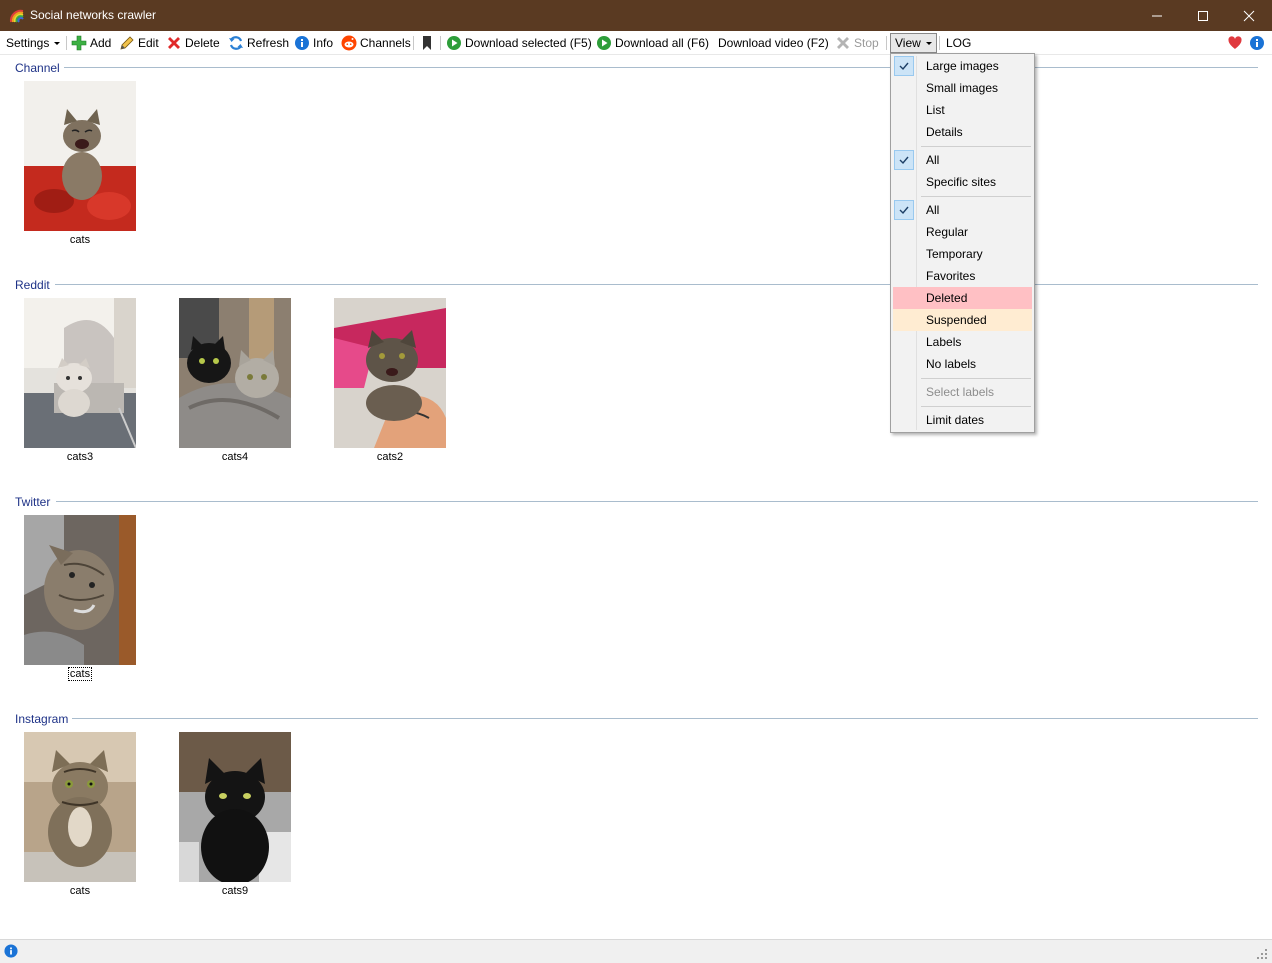 This screenshot has width=1272, height=963. I want to click on profile-caption: cats4, so click(235, 457).